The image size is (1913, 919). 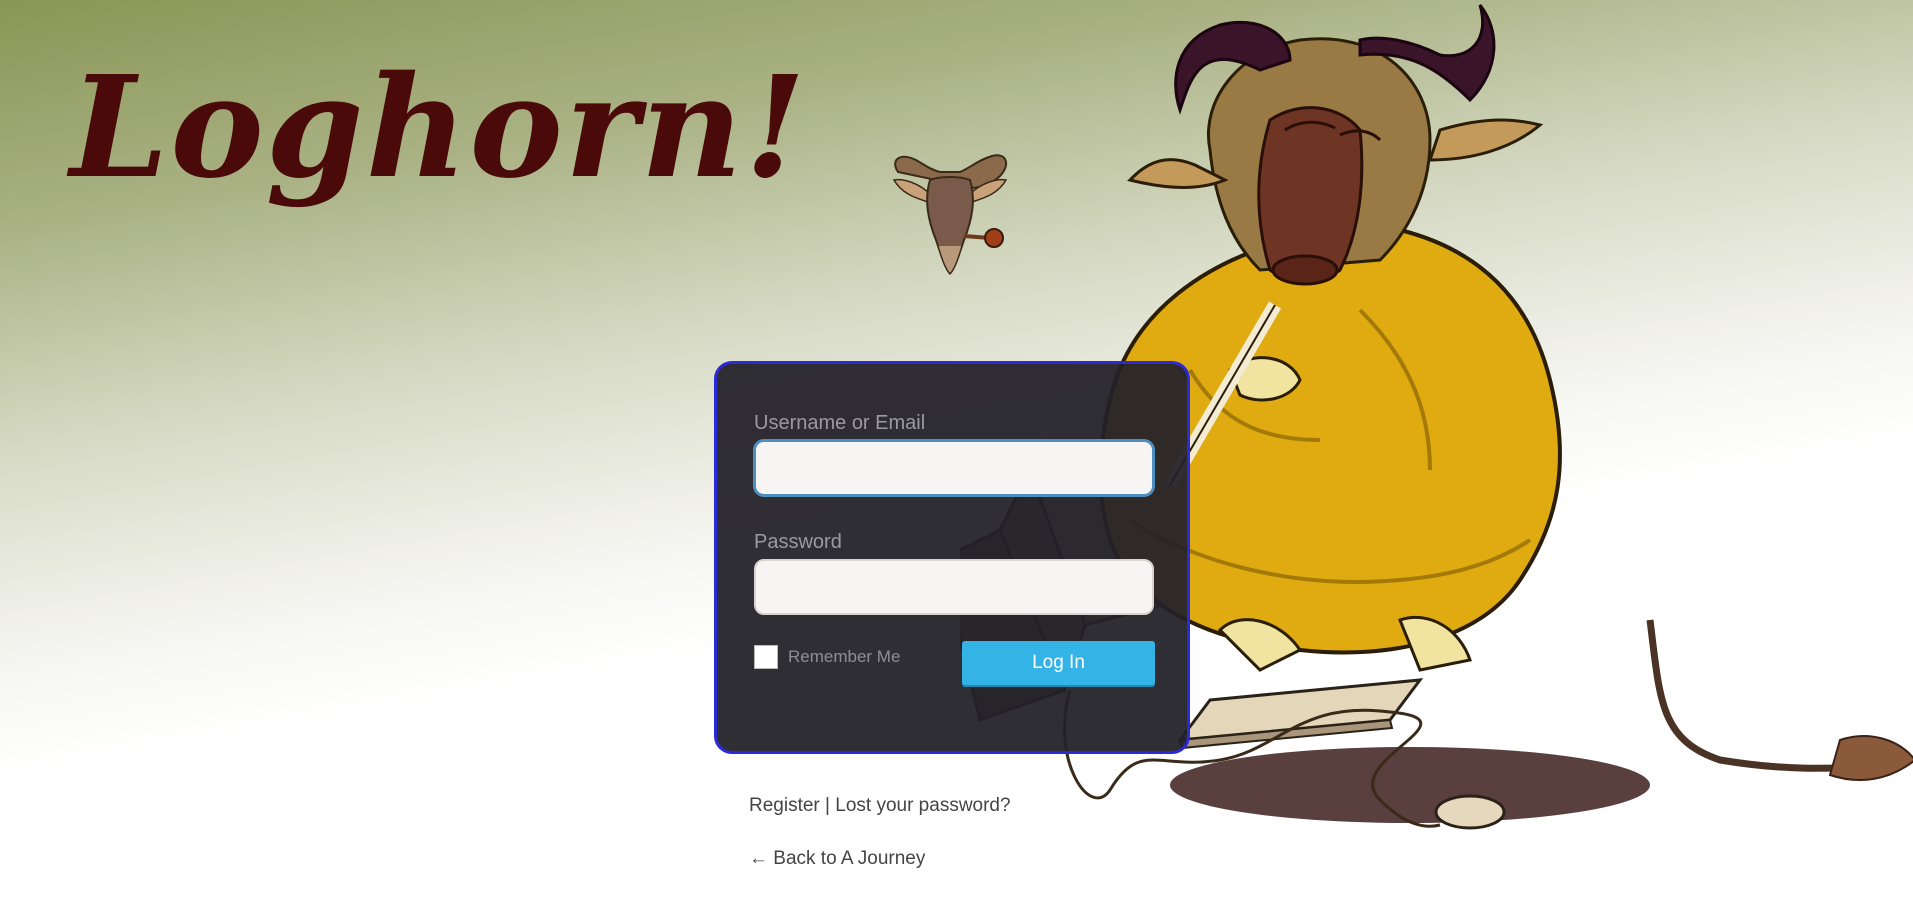 I want to click on back-to-site-link: ← Back to A Journey, so click(x=837, y=858).